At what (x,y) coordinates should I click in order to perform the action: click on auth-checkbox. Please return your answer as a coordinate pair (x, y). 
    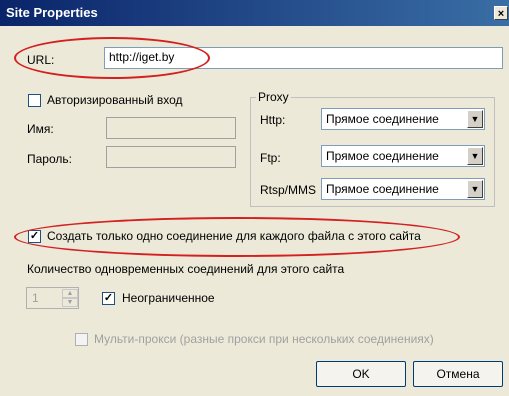
    Looking at the image, I should click on (34, 100).